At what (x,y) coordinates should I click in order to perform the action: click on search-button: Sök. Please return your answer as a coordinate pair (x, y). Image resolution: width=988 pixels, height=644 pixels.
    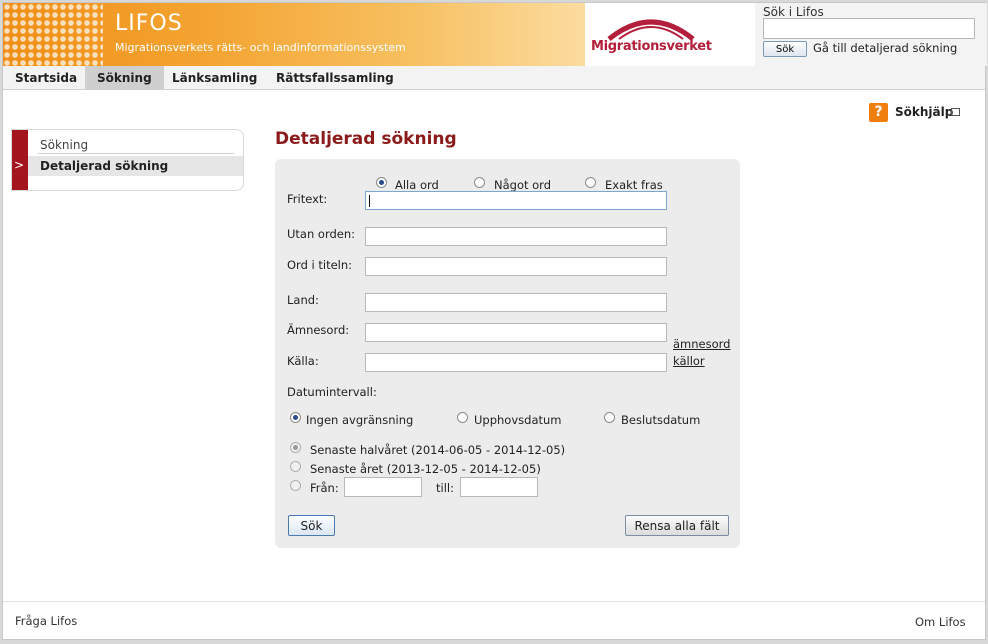
    Looking at the image, I should click on (311, 525).